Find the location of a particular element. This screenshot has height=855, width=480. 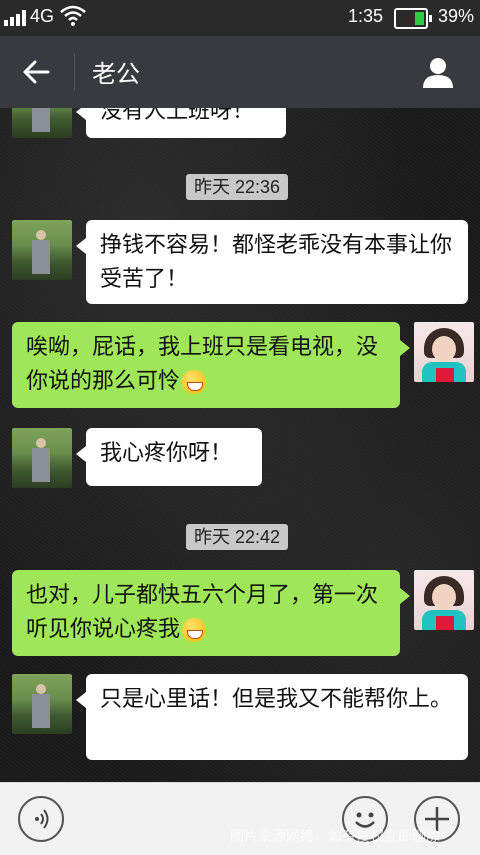

message-bubble-received: 挣钱不容易！都怪老乖没有本事让你受苦了！ is located at coordinates (272, 262).